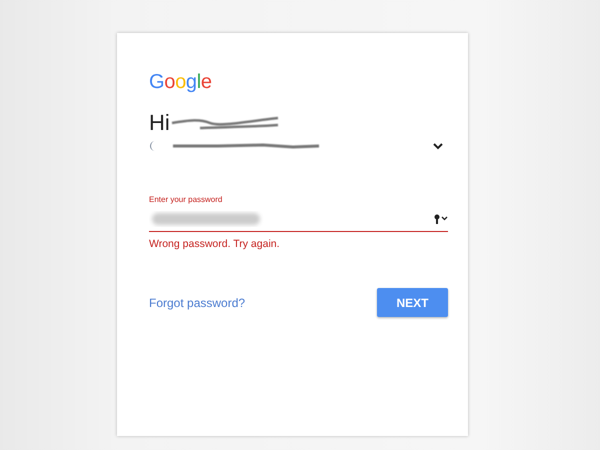  Describe the element at coordinates (180, 82) in the screenshot. I see `google-logo: Google` at that location.